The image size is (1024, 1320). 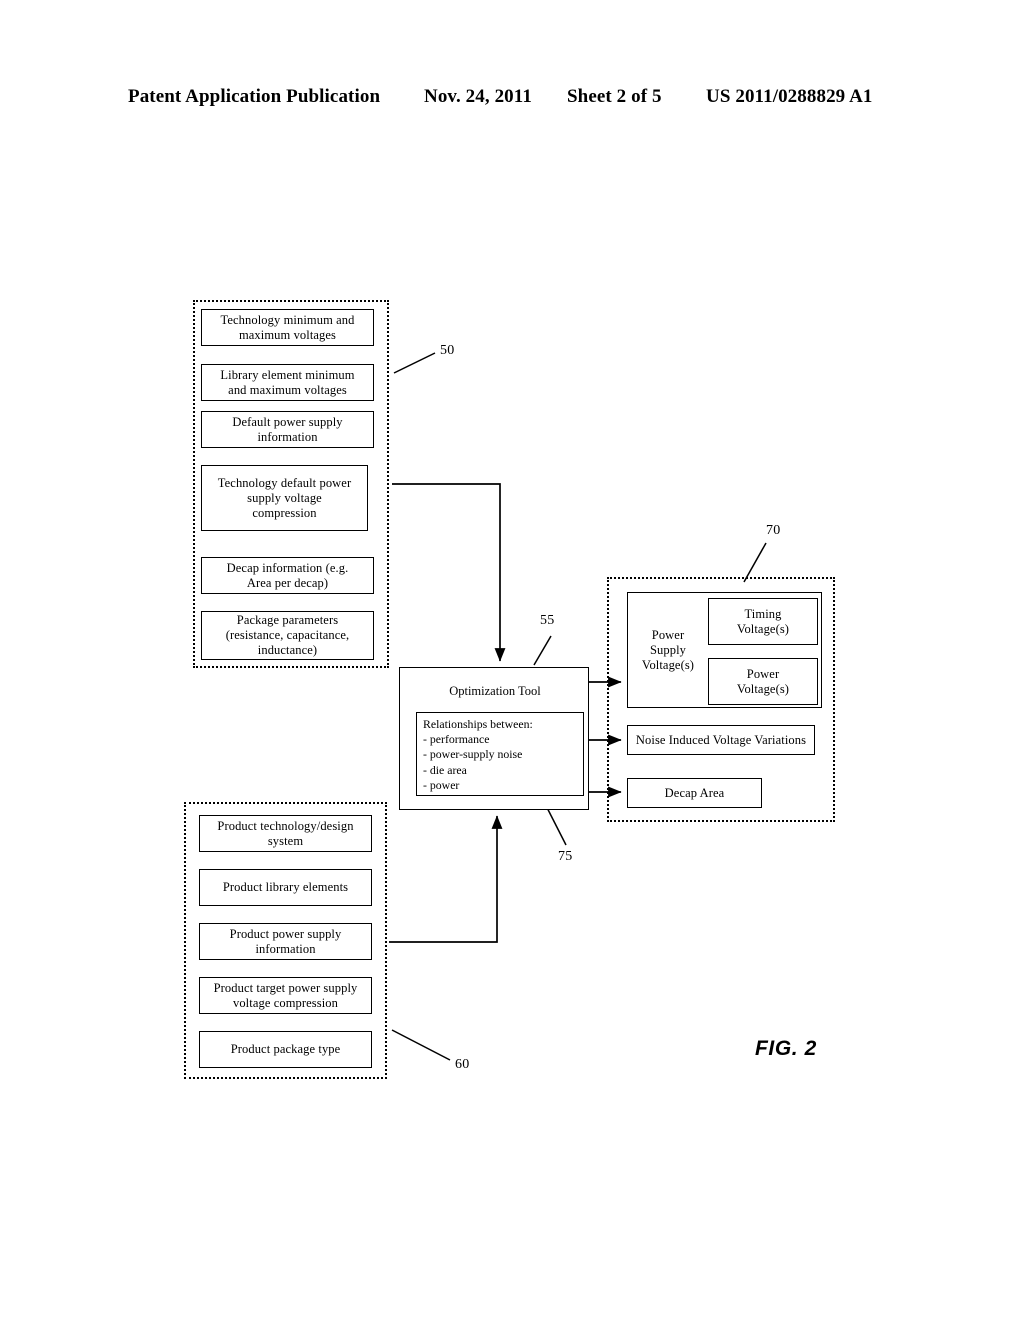 I want to click on reference-numeral-50: 50, so click(x=447, y=350).